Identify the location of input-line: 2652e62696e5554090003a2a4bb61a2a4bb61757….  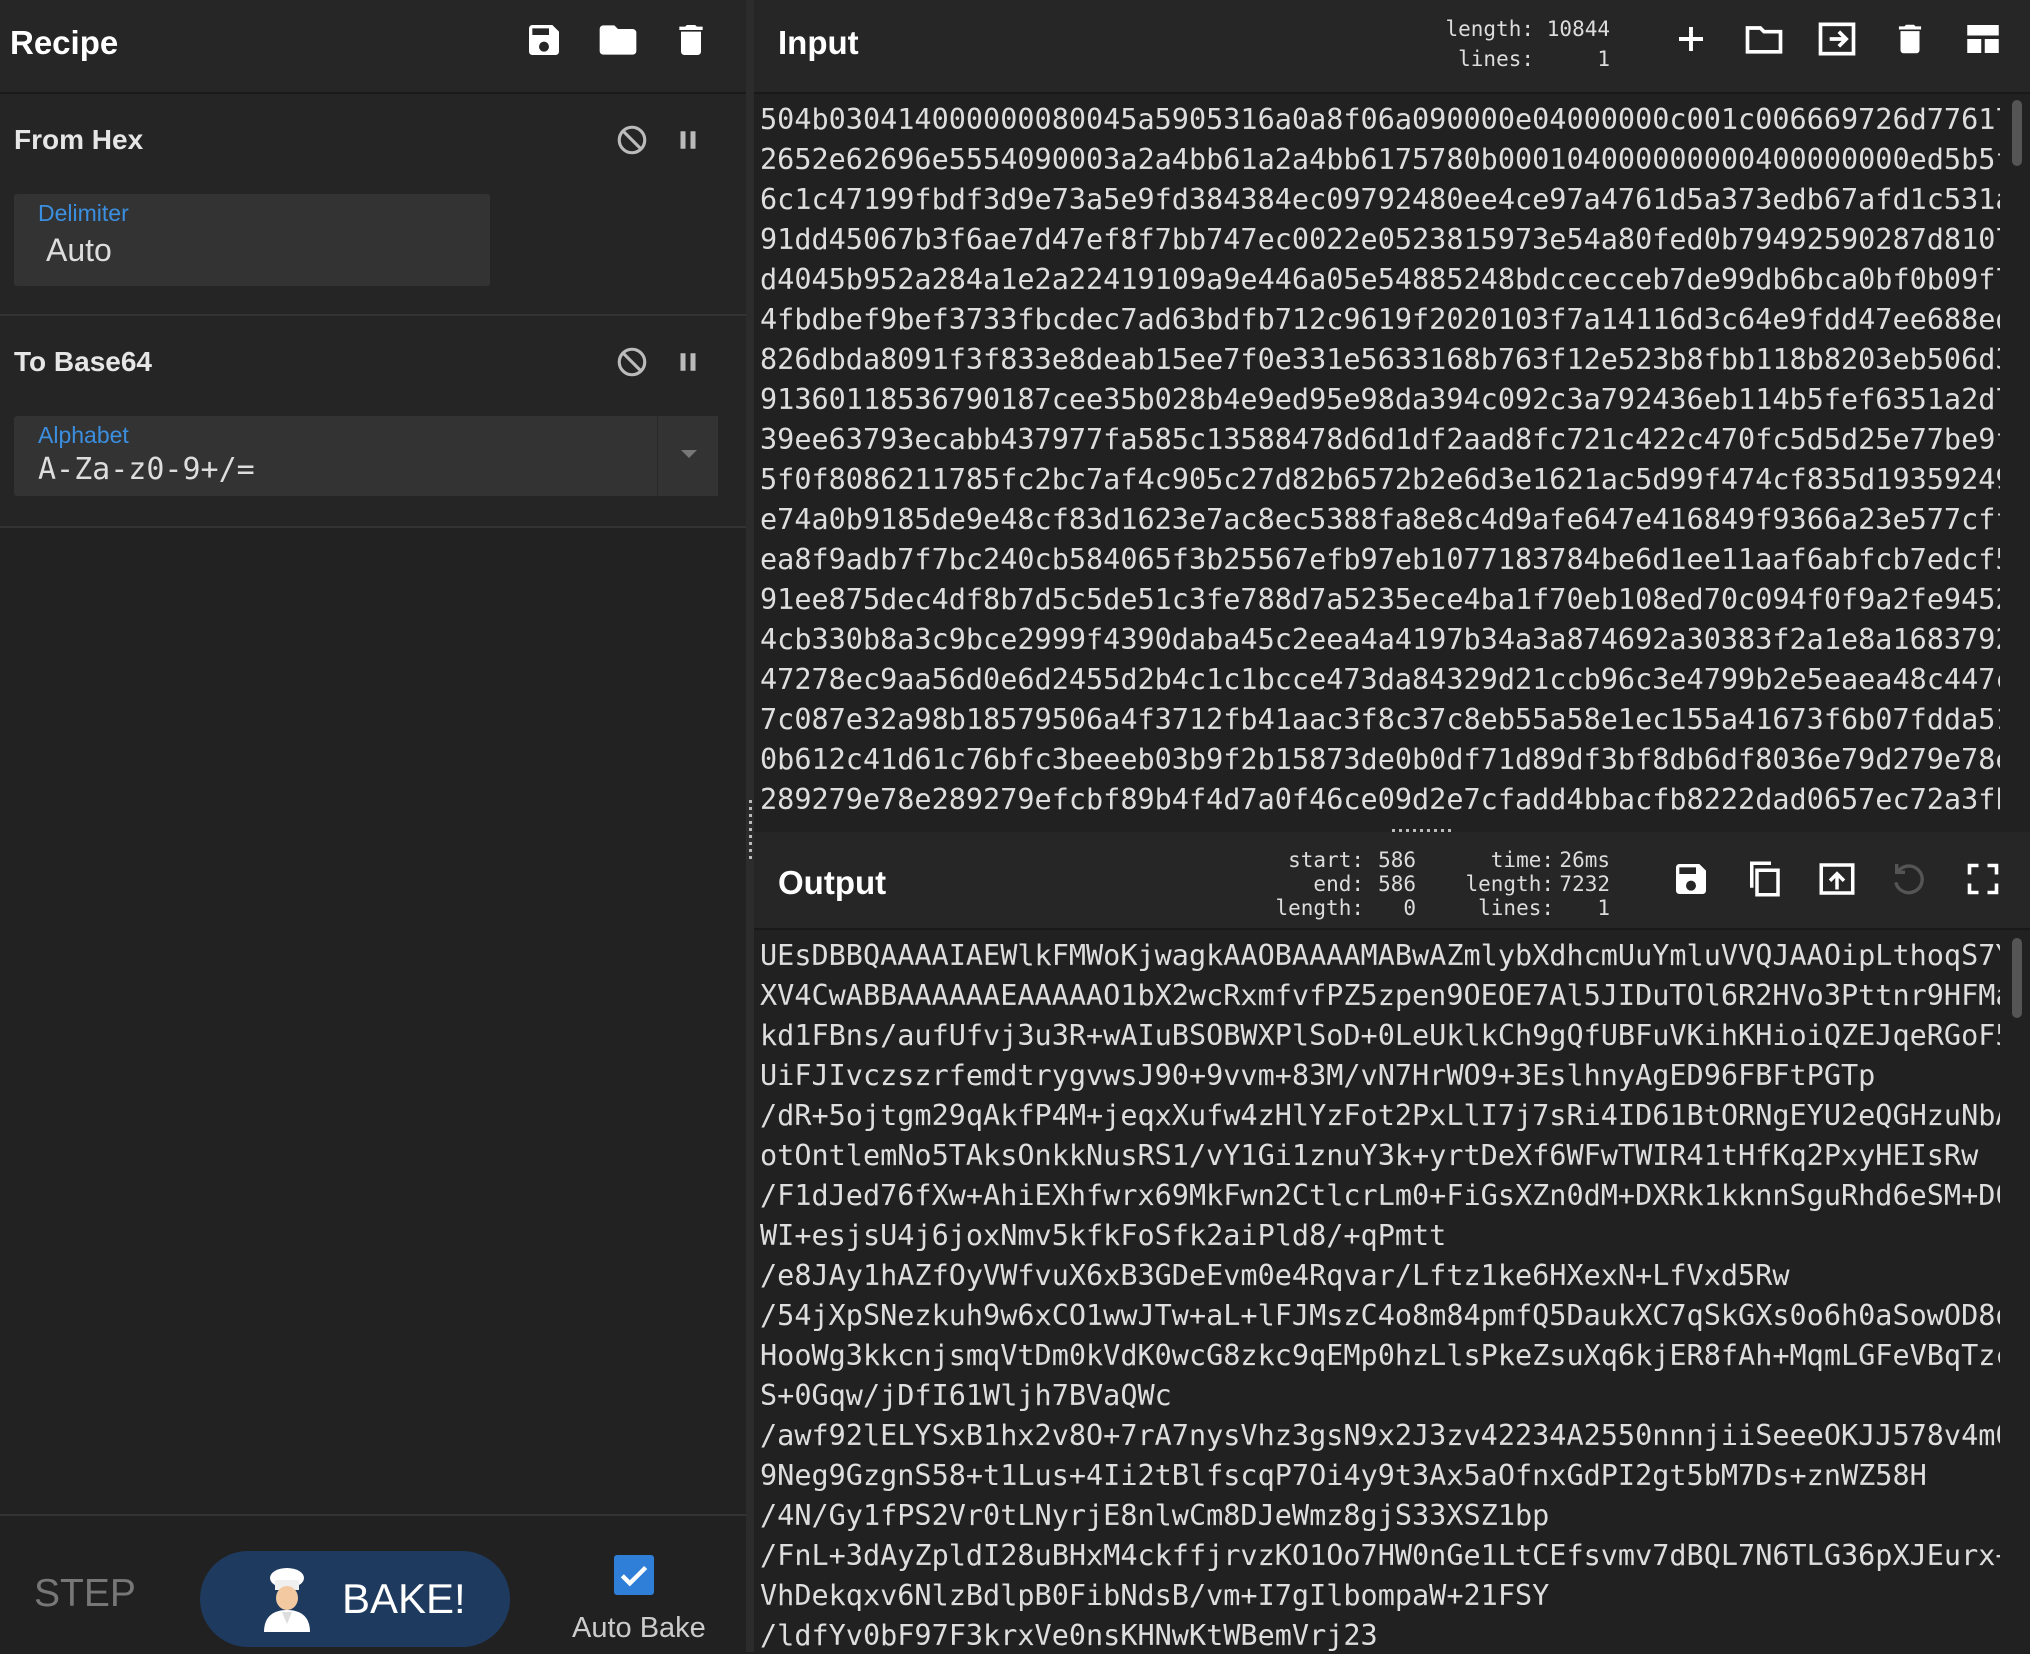
(1380, 159).